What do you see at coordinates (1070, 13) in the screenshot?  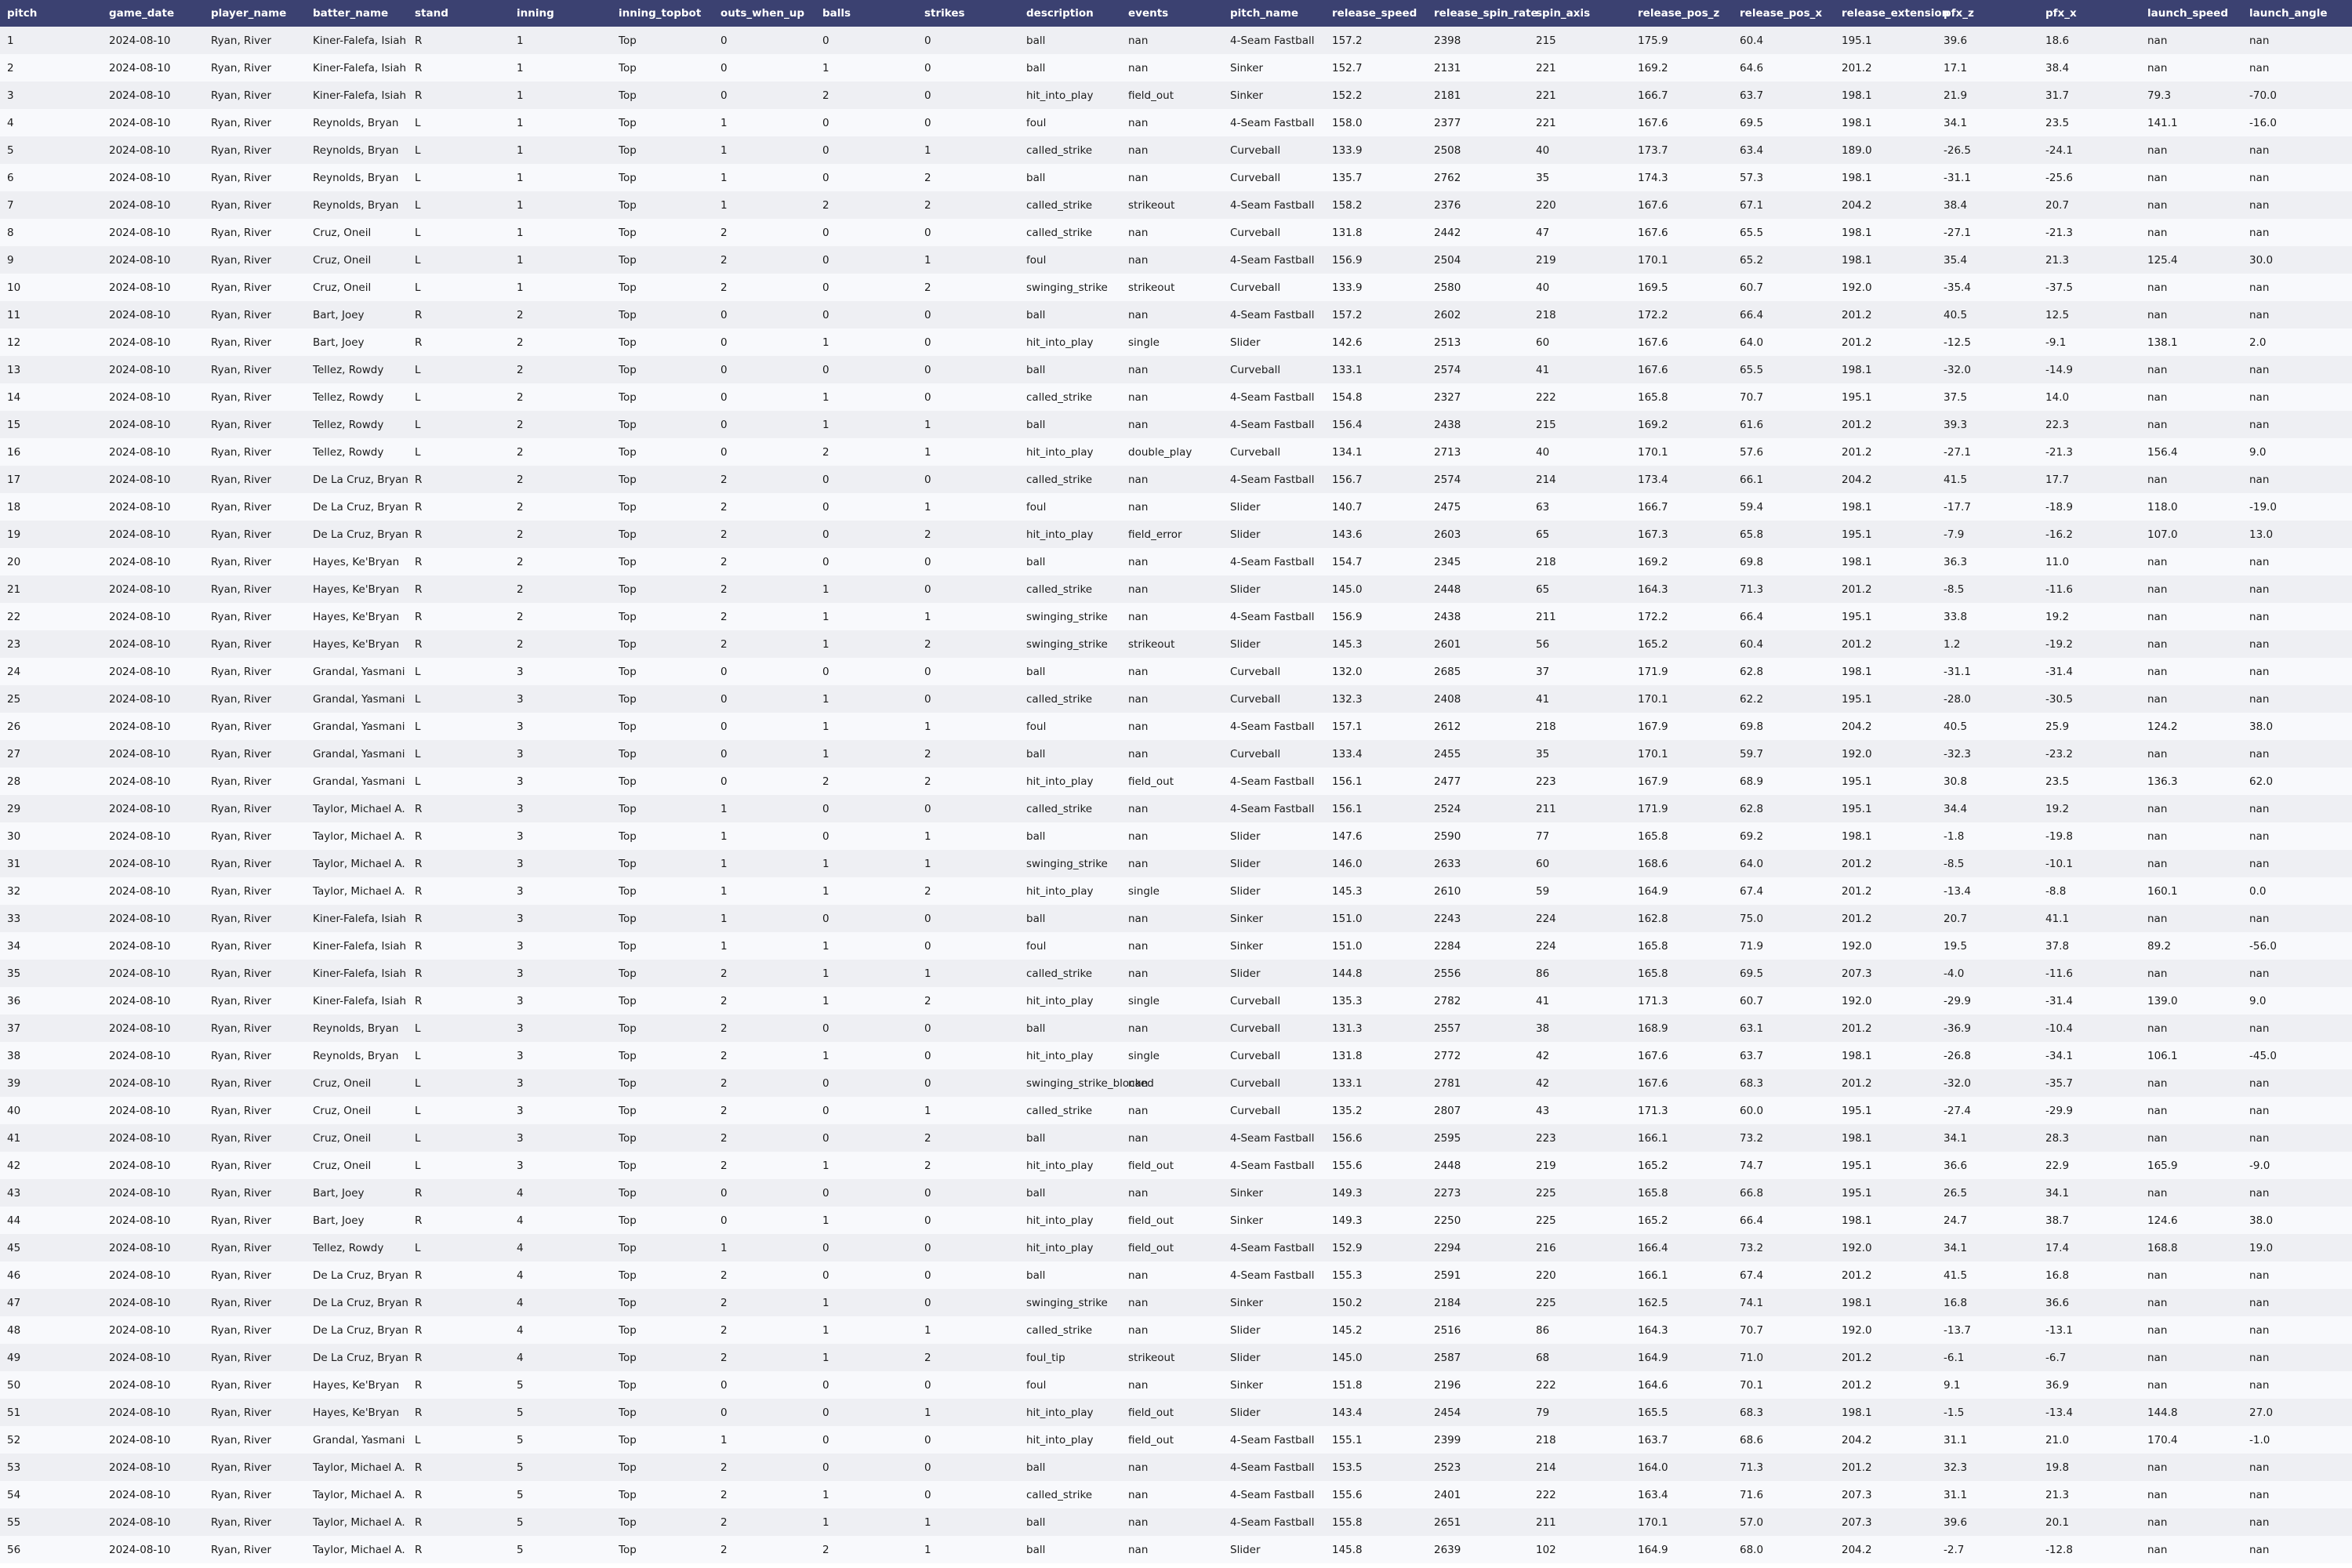 I see `column-header-description: description` at bounding box center [1070, 13].